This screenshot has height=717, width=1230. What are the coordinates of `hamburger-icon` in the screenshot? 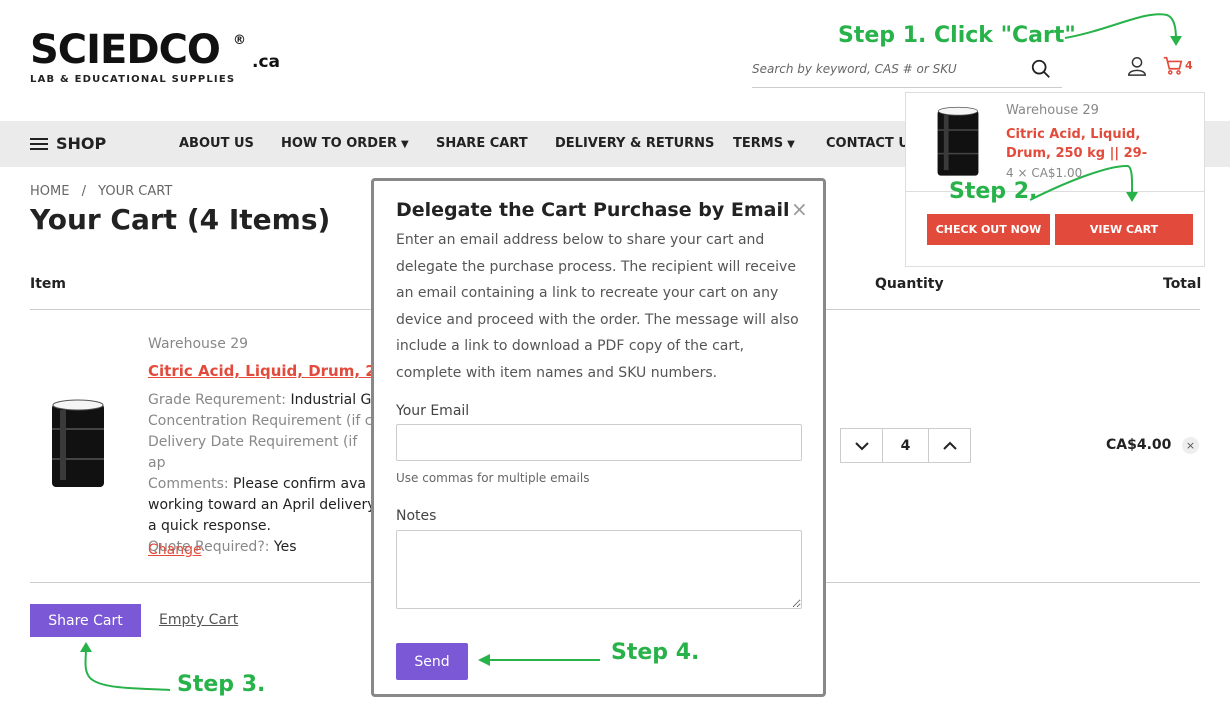 It's located at (39, 143).